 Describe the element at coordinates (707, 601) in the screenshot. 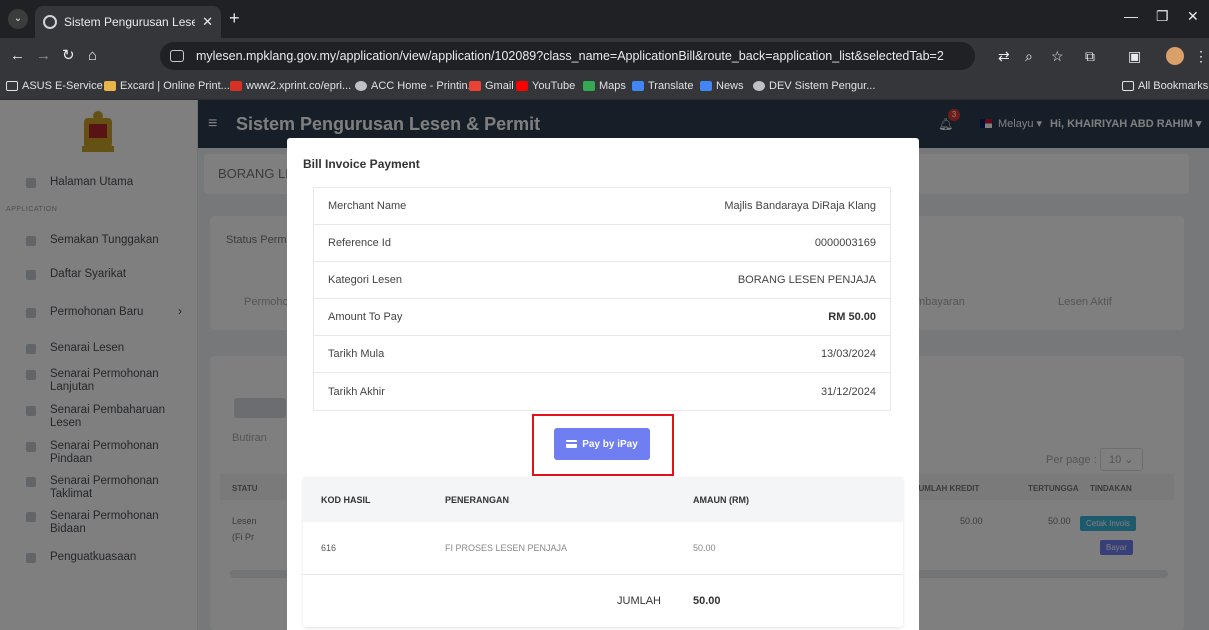

I see `total-value: 50.00` at that location.